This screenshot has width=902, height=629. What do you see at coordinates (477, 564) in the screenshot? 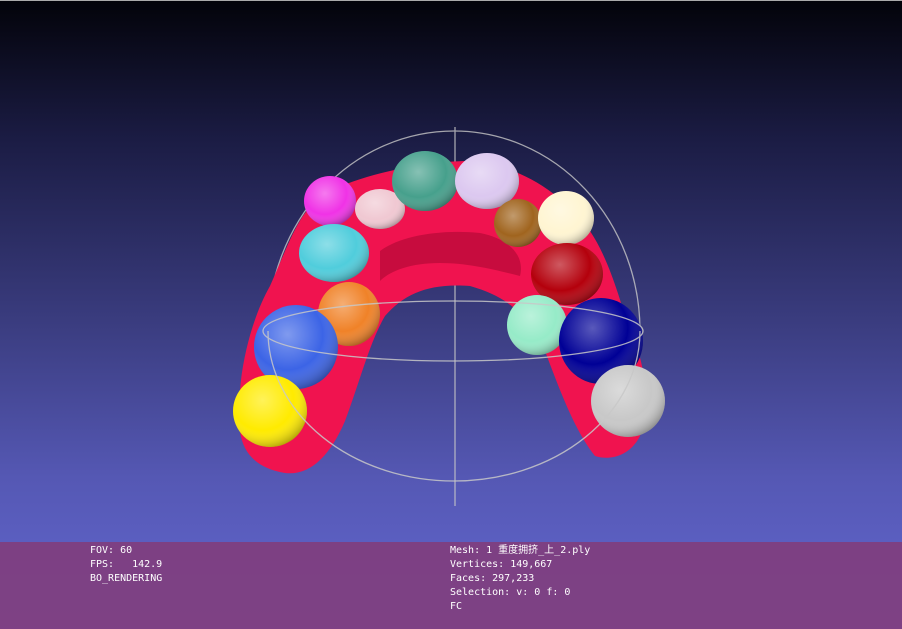
I see `vertices-label: Vertices:` at bounding box center [477, 564].